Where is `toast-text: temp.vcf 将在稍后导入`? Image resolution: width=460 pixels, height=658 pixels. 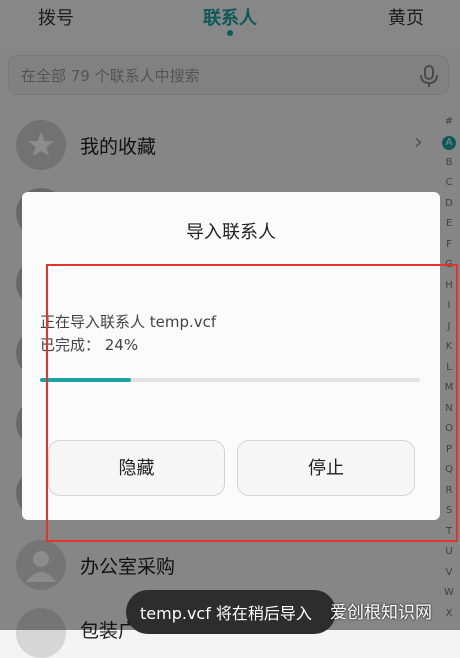 toast-text: temp.vcf 将在稍后导入 is located at coordinates (226, 613).